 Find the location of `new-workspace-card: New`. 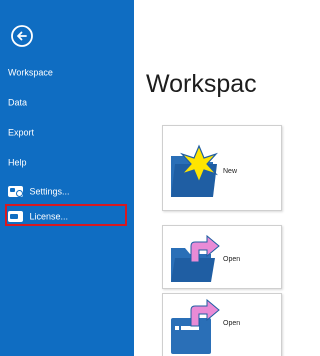

new-workspace-card: New is located at coordinates (222, 168).